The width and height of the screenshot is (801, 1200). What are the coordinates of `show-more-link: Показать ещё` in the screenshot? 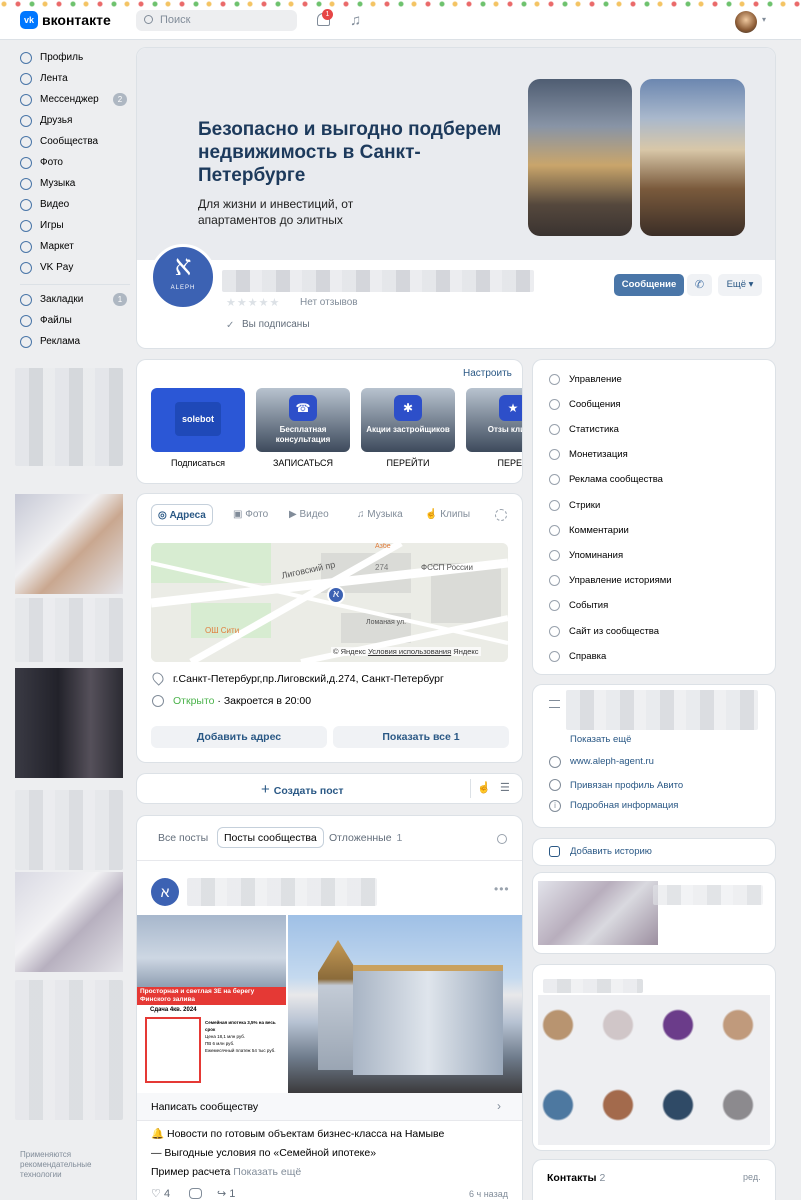 It's located at (267, 1172).